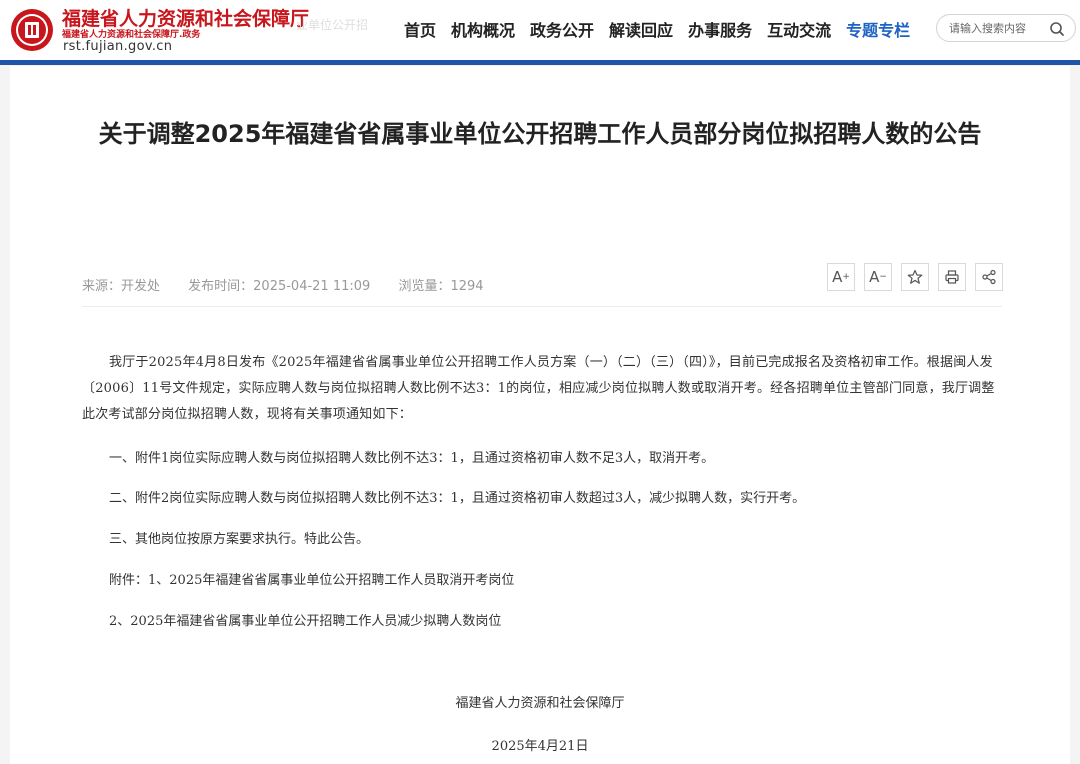  Describe the element at coordinates (562, 29) in the screenshot. I see `nav-item-government-affairs: 政务公开` at that location.